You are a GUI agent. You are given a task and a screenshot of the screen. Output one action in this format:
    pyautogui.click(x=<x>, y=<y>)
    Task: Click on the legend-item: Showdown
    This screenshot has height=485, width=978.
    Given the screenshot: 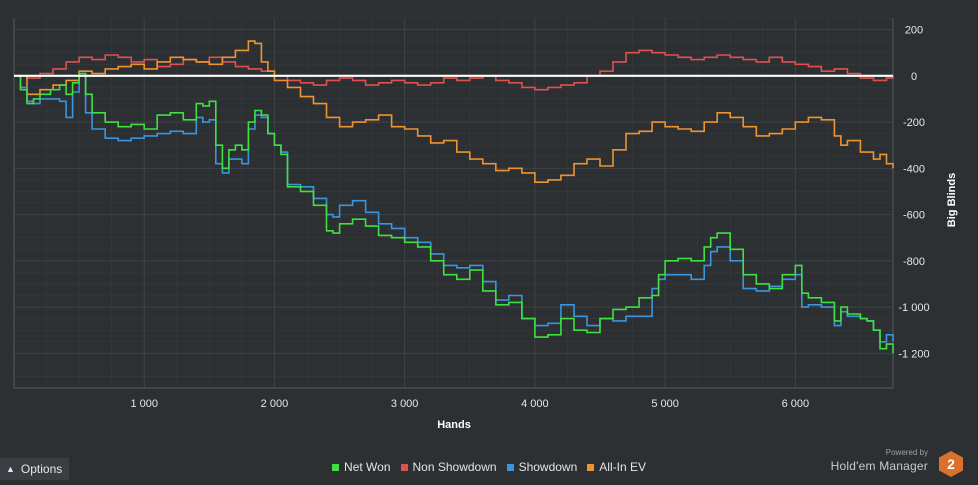 What is the action you would take?
    pyautogui.click(x=542, y=467)
    